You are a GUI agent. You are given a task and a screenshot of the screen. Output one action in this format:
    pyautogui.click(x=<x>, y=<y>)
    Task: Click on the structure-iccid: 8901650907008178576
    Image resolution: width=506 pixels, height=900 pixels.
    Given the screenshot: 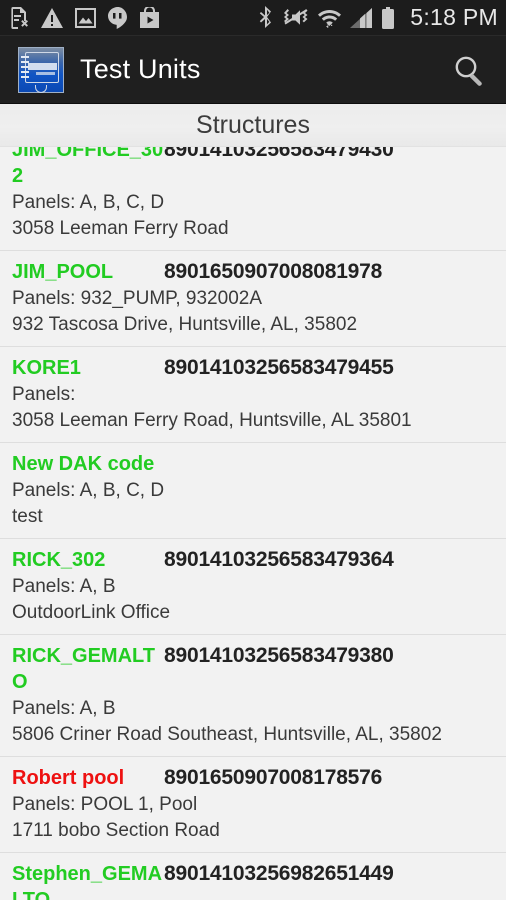 What is the action you would take?
    pyautogui.click(x=273, y=777)
    